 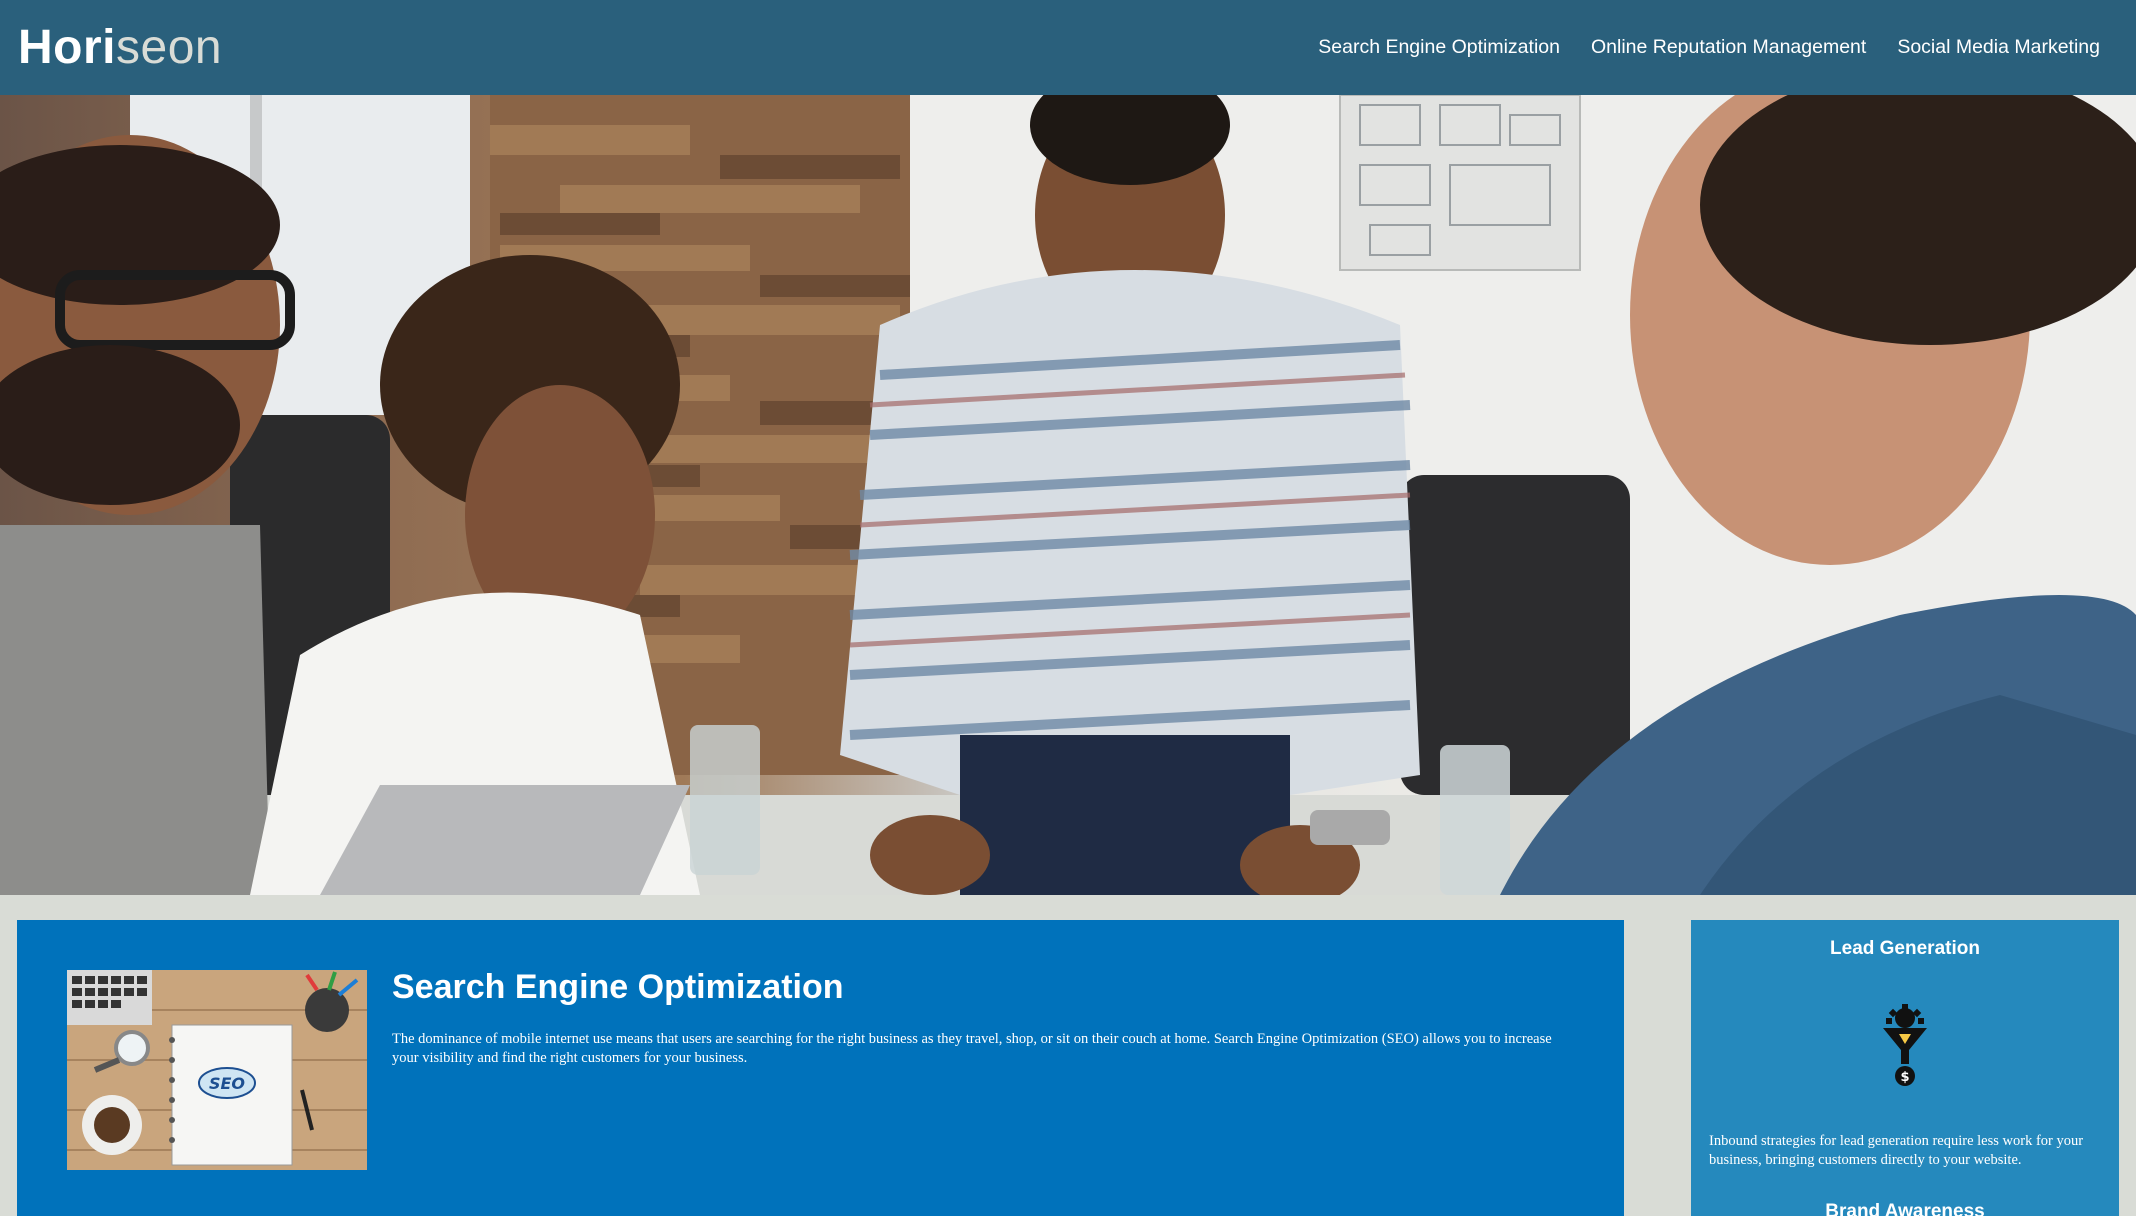 I want to click on logo-accent-text: seon, so click(x=169, y=47).